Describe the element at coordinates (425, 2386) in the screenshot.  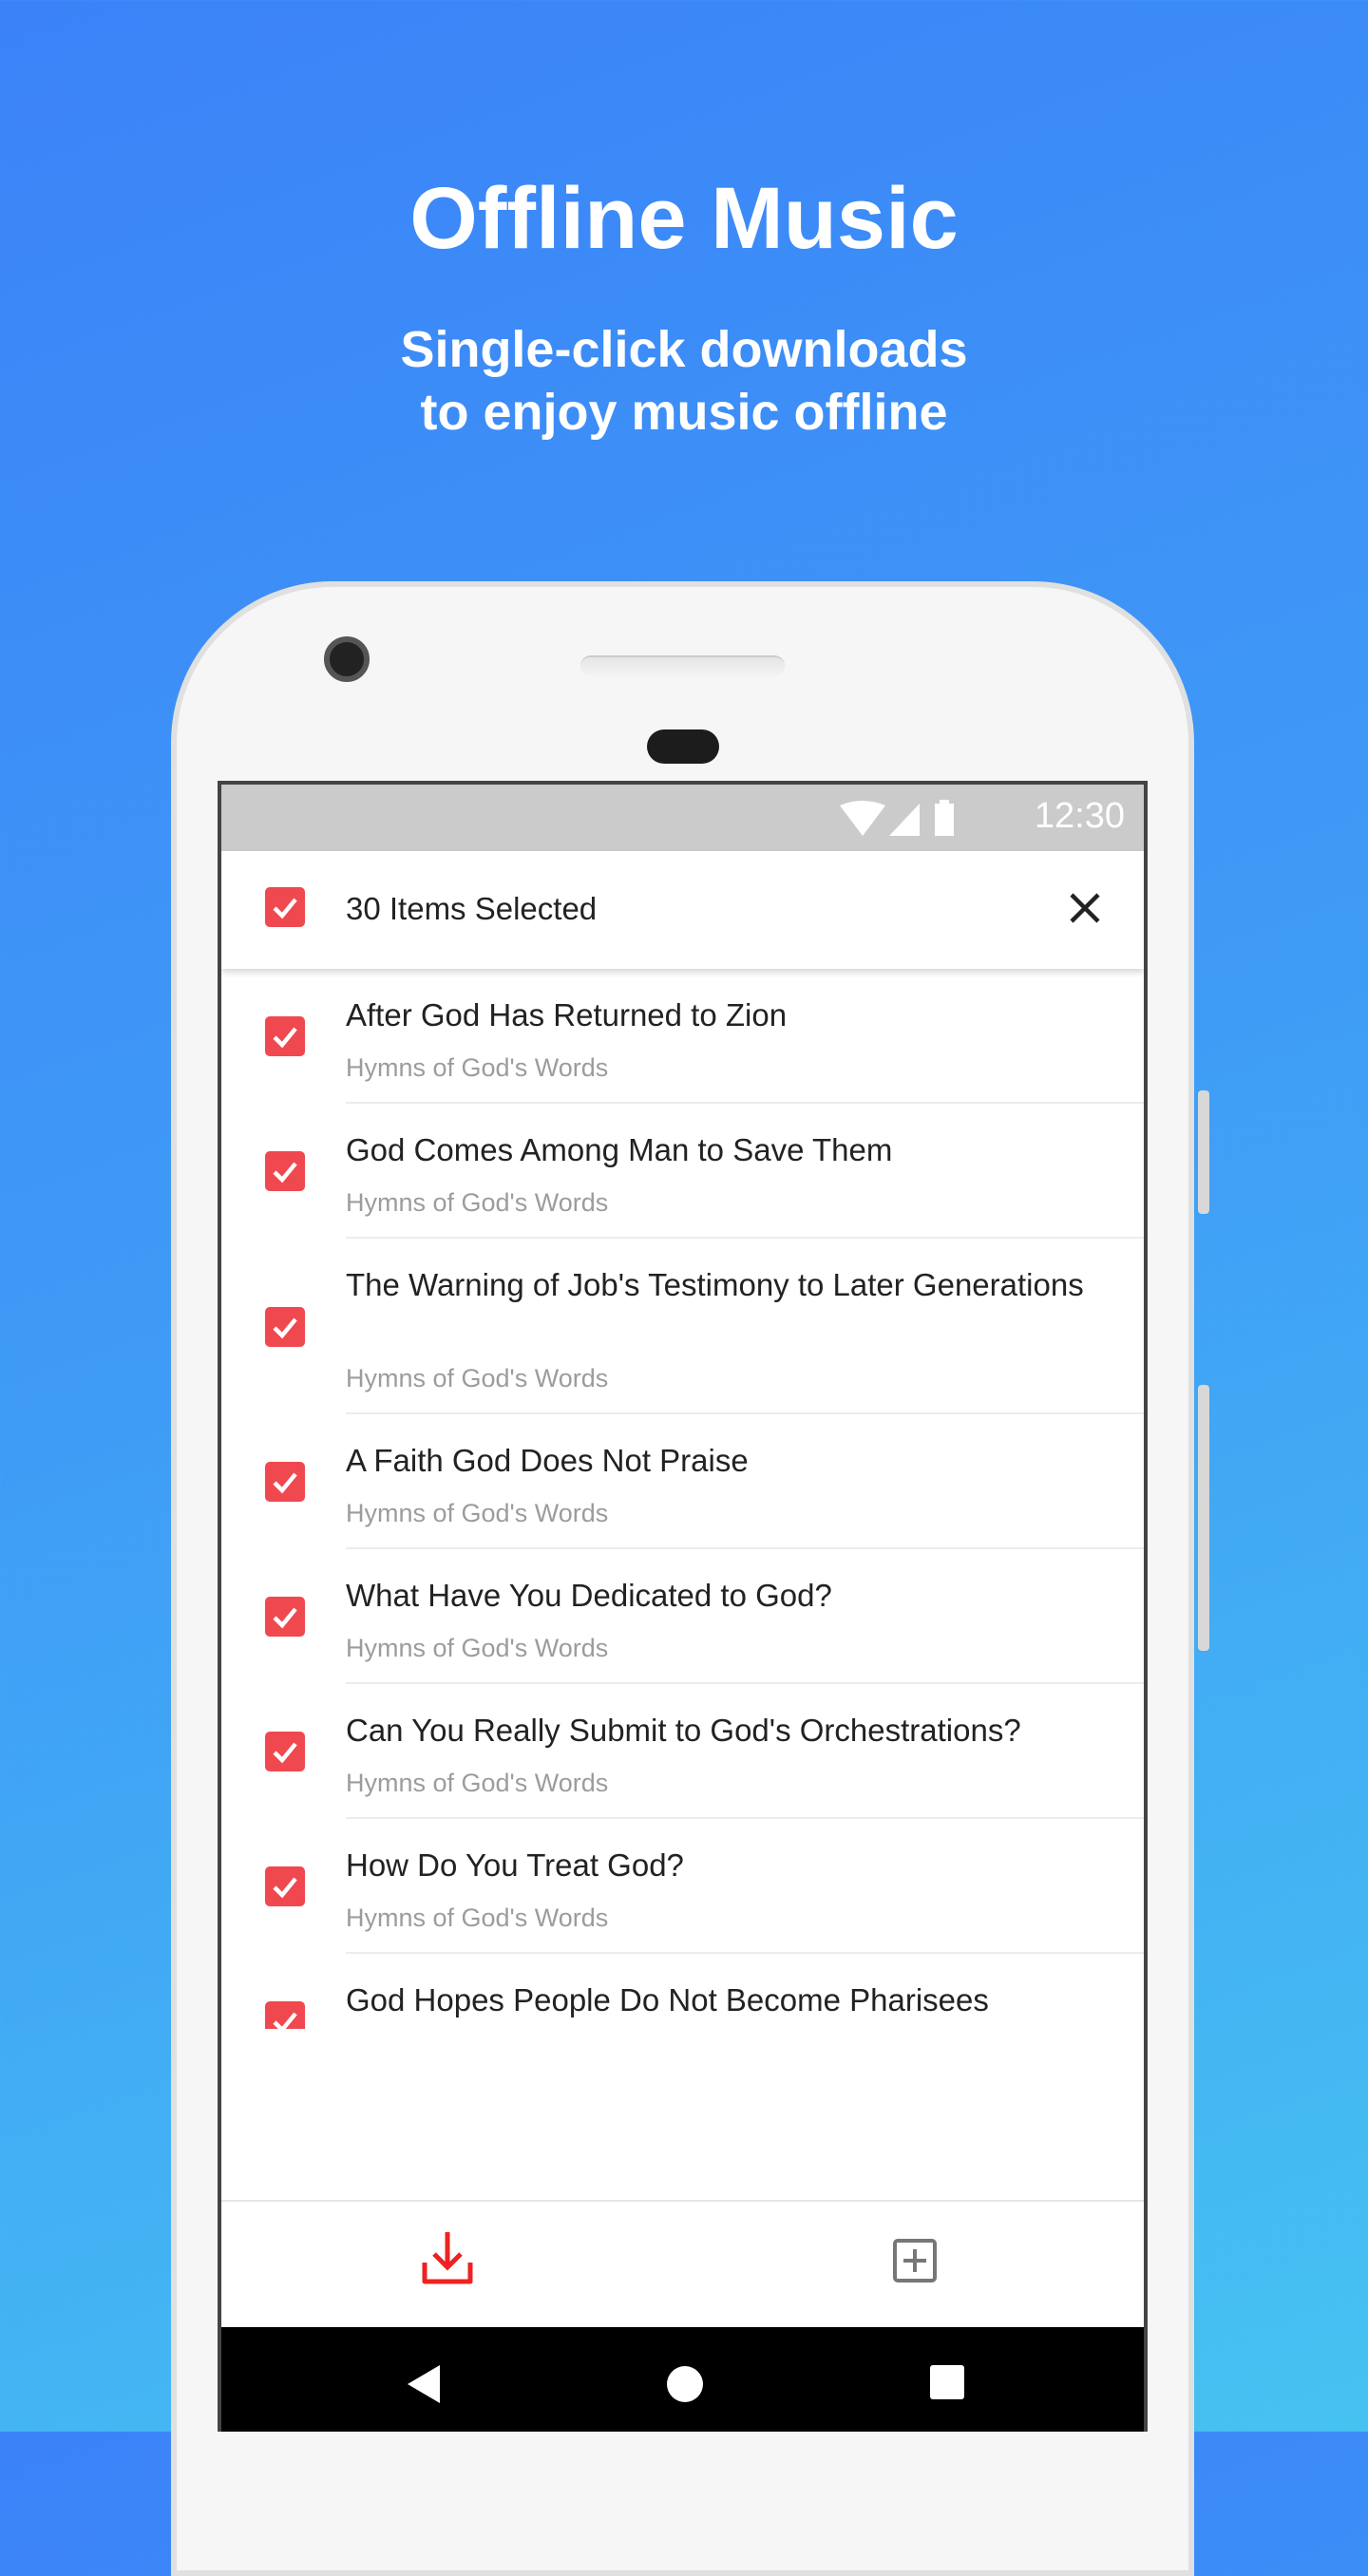
I see `back-button` at that location.